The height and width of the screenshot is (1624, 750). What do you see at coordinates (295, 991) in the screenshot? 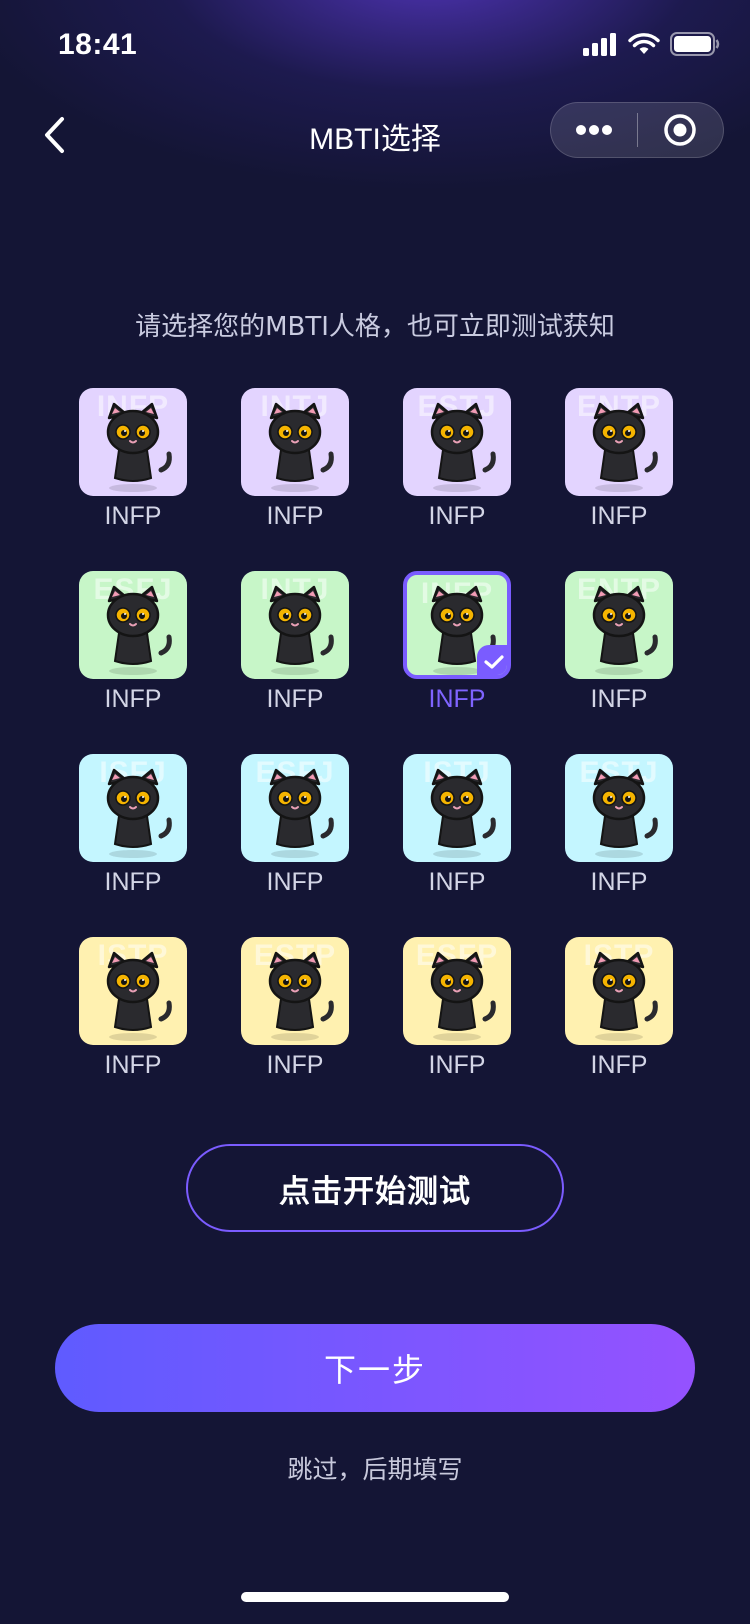
I see `mbti-card: ESTP` at bounding box center [295, 991].